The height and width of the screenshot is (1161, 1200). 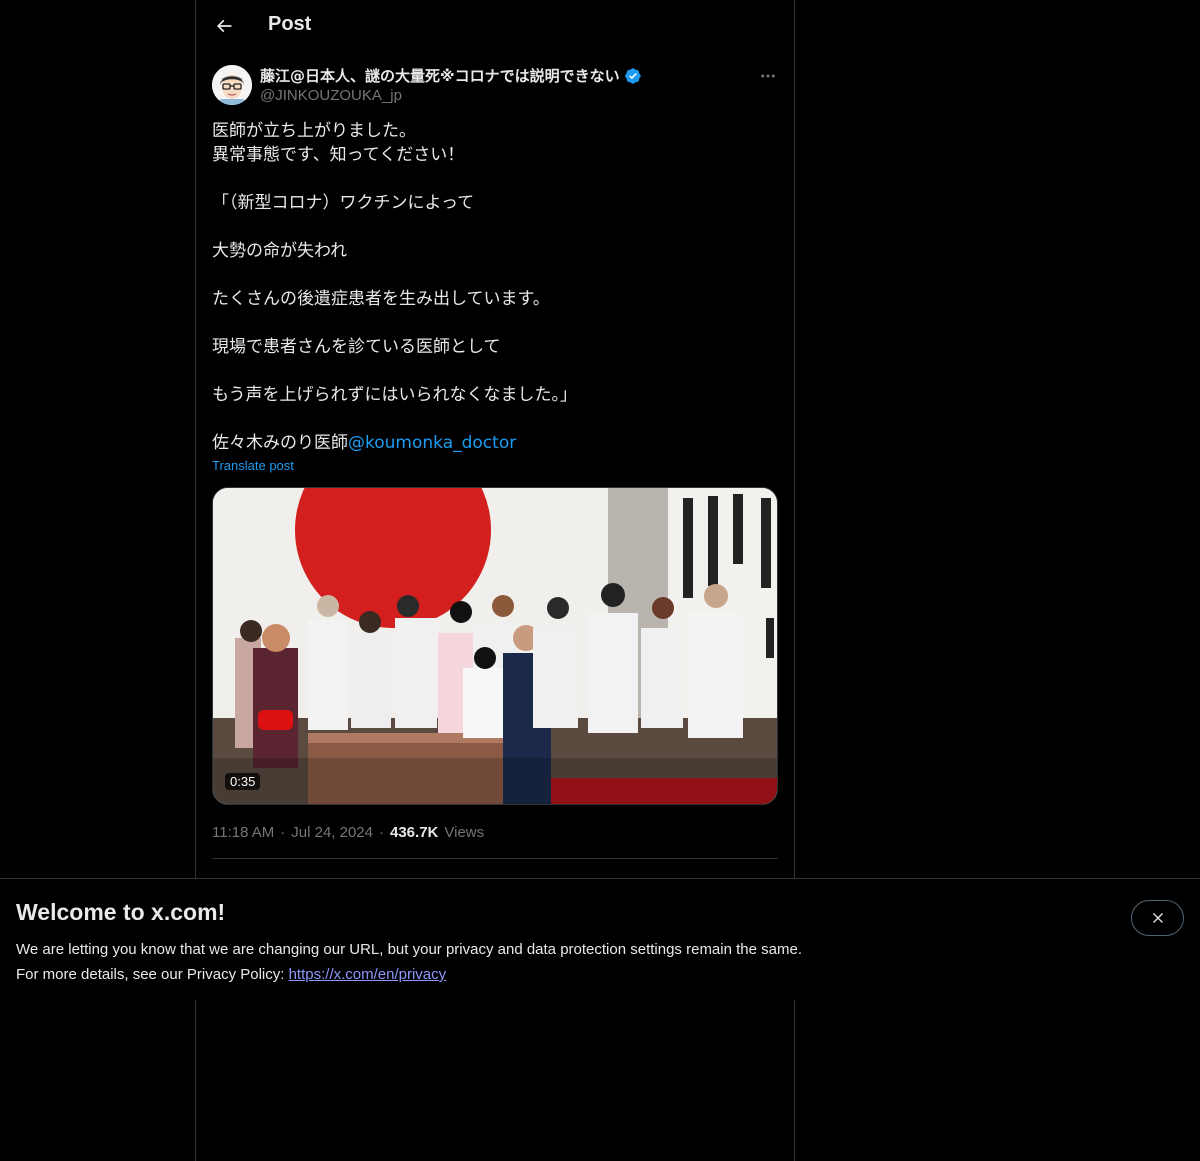 I want to click on avatar, so click(x=232, y=85).